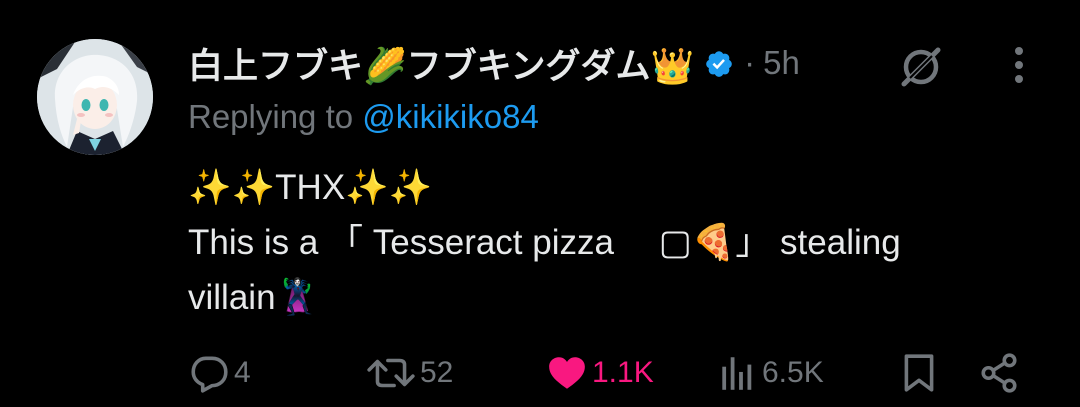 This screenshot has width=1080, height=407. I want to click on action-bar: 4 52 1.1K 6.5K, so click(540, 373).